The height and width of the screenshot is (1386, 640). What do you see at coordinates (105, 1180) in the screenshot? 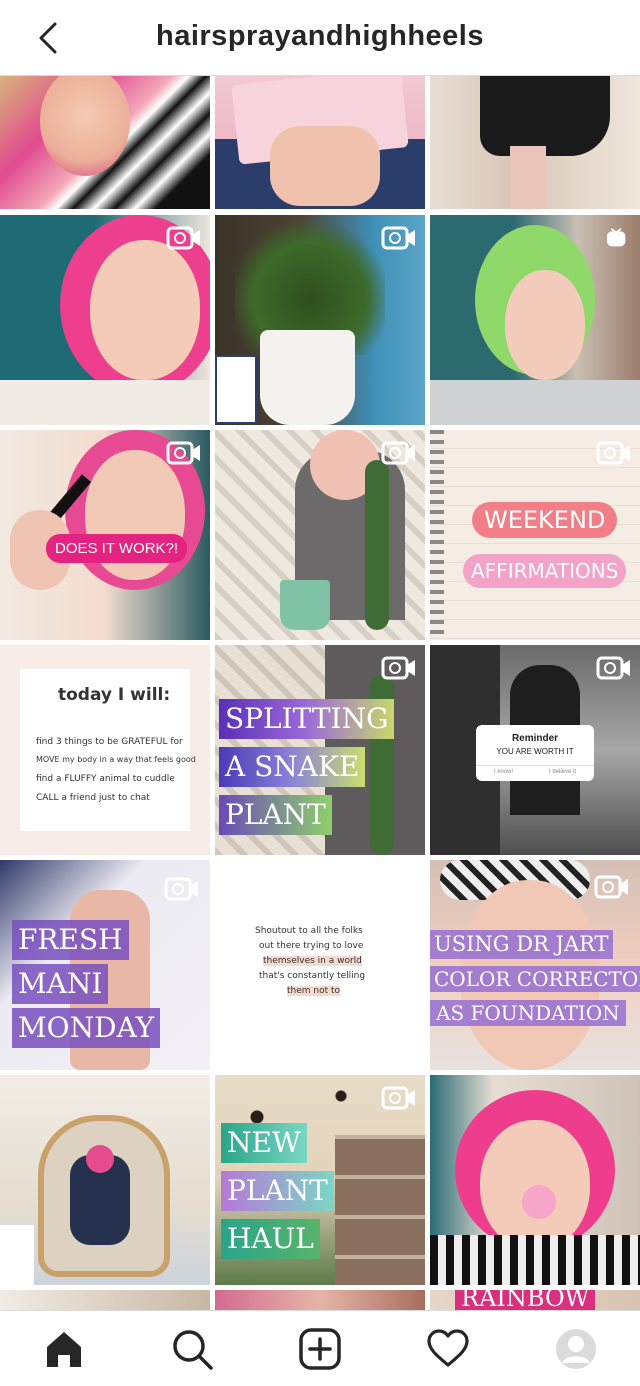
I see `post-tile-egg-chair` at bounding box center [105, 1180].